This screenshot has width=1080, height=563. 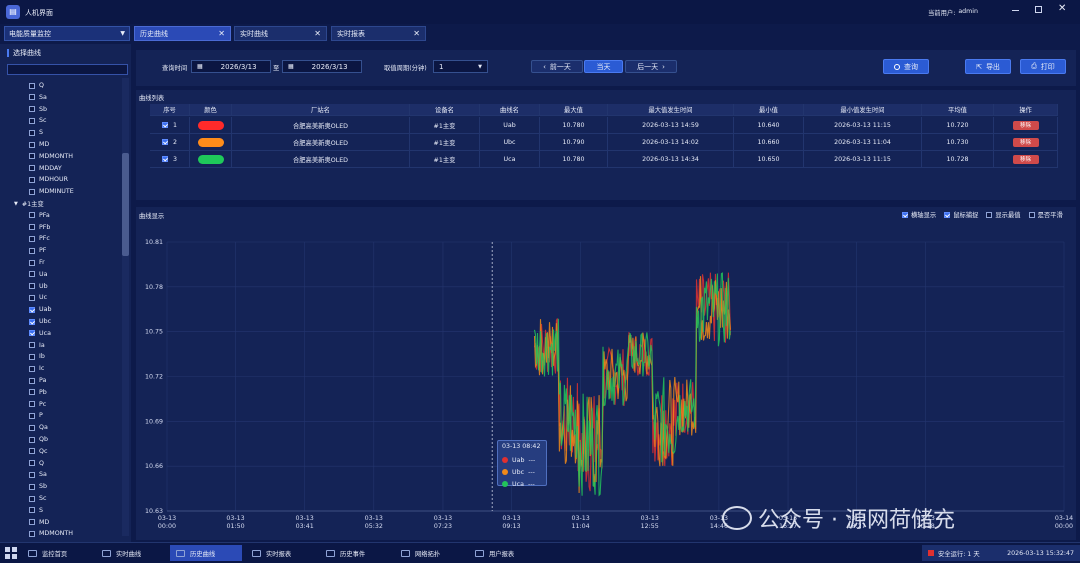 What do you see at coordinates (38, 439) in the screenshot?
I see `tree-item: Qb` at bounding box center [38, 439].